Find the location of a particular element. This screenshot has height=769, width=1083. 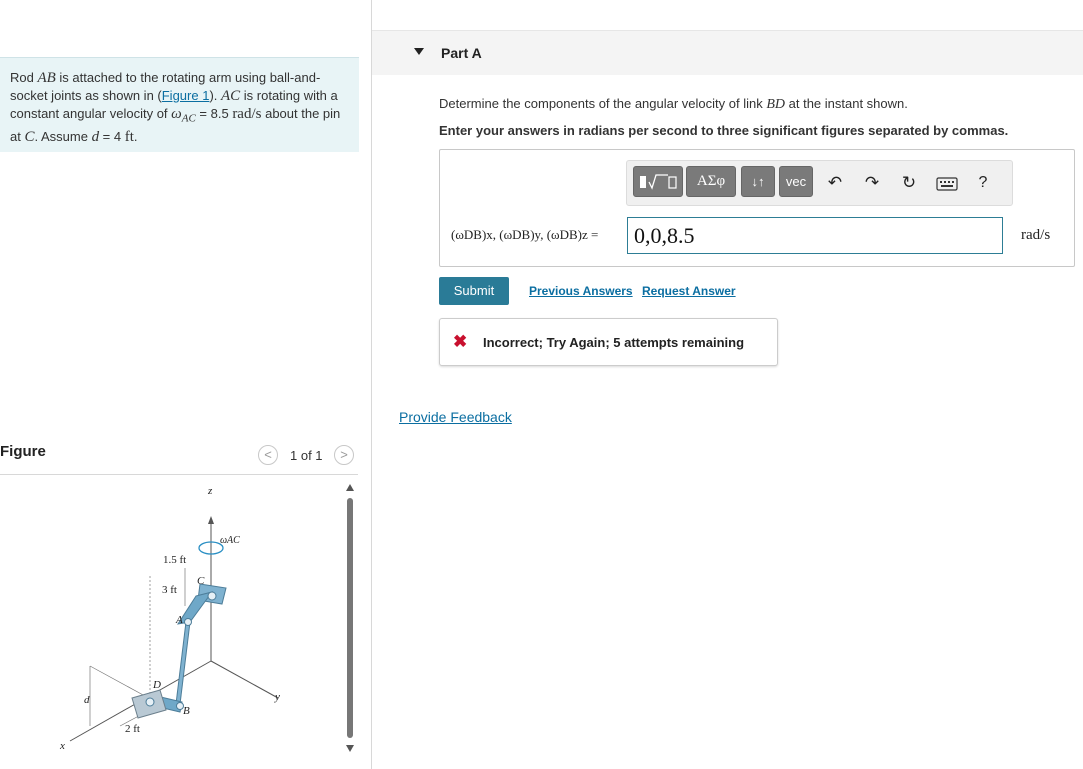

templates-icon is located at coordinates (658, 182).